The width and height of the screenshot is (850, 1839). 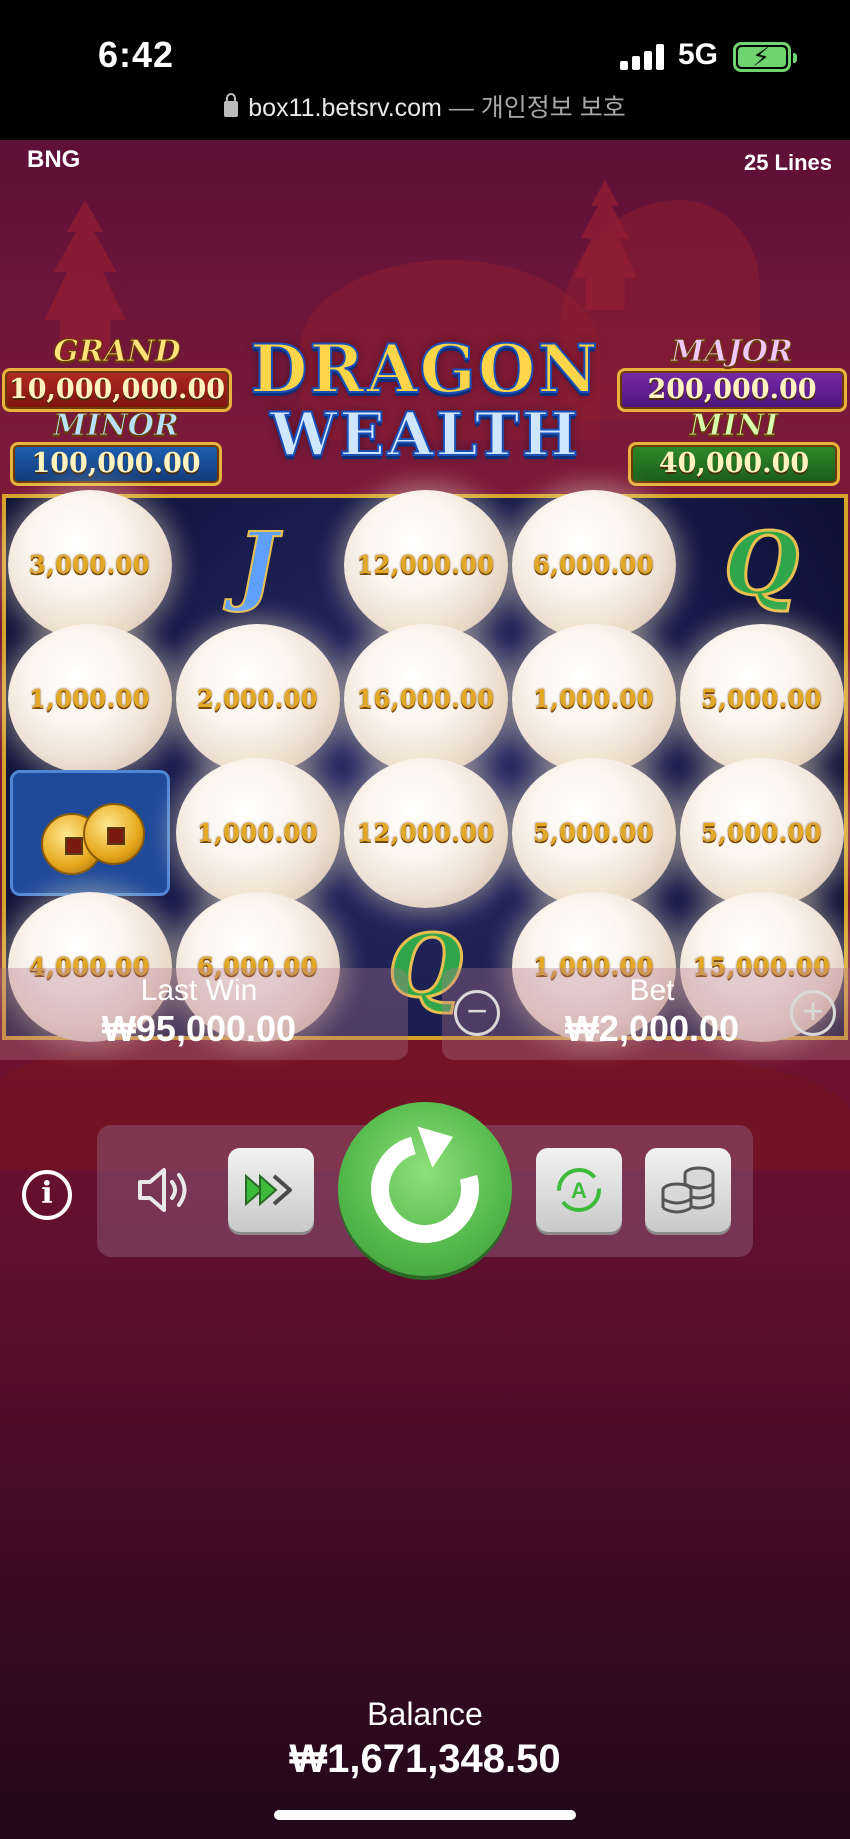 I want to click on coin-icon, so click(x=113, y=833).